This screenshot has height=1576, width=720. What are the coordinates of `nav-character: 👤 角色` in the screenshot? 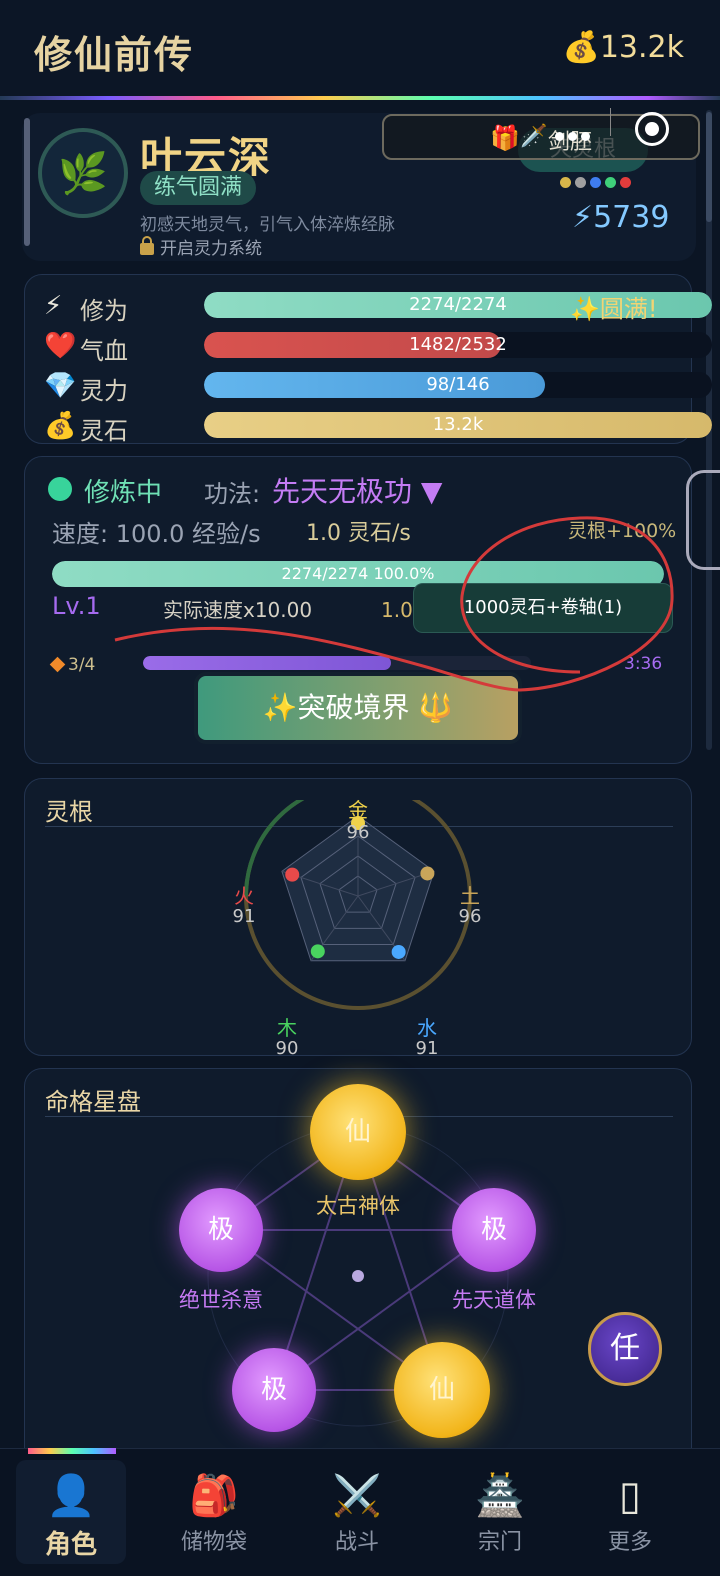 It's located at (71, 1512).